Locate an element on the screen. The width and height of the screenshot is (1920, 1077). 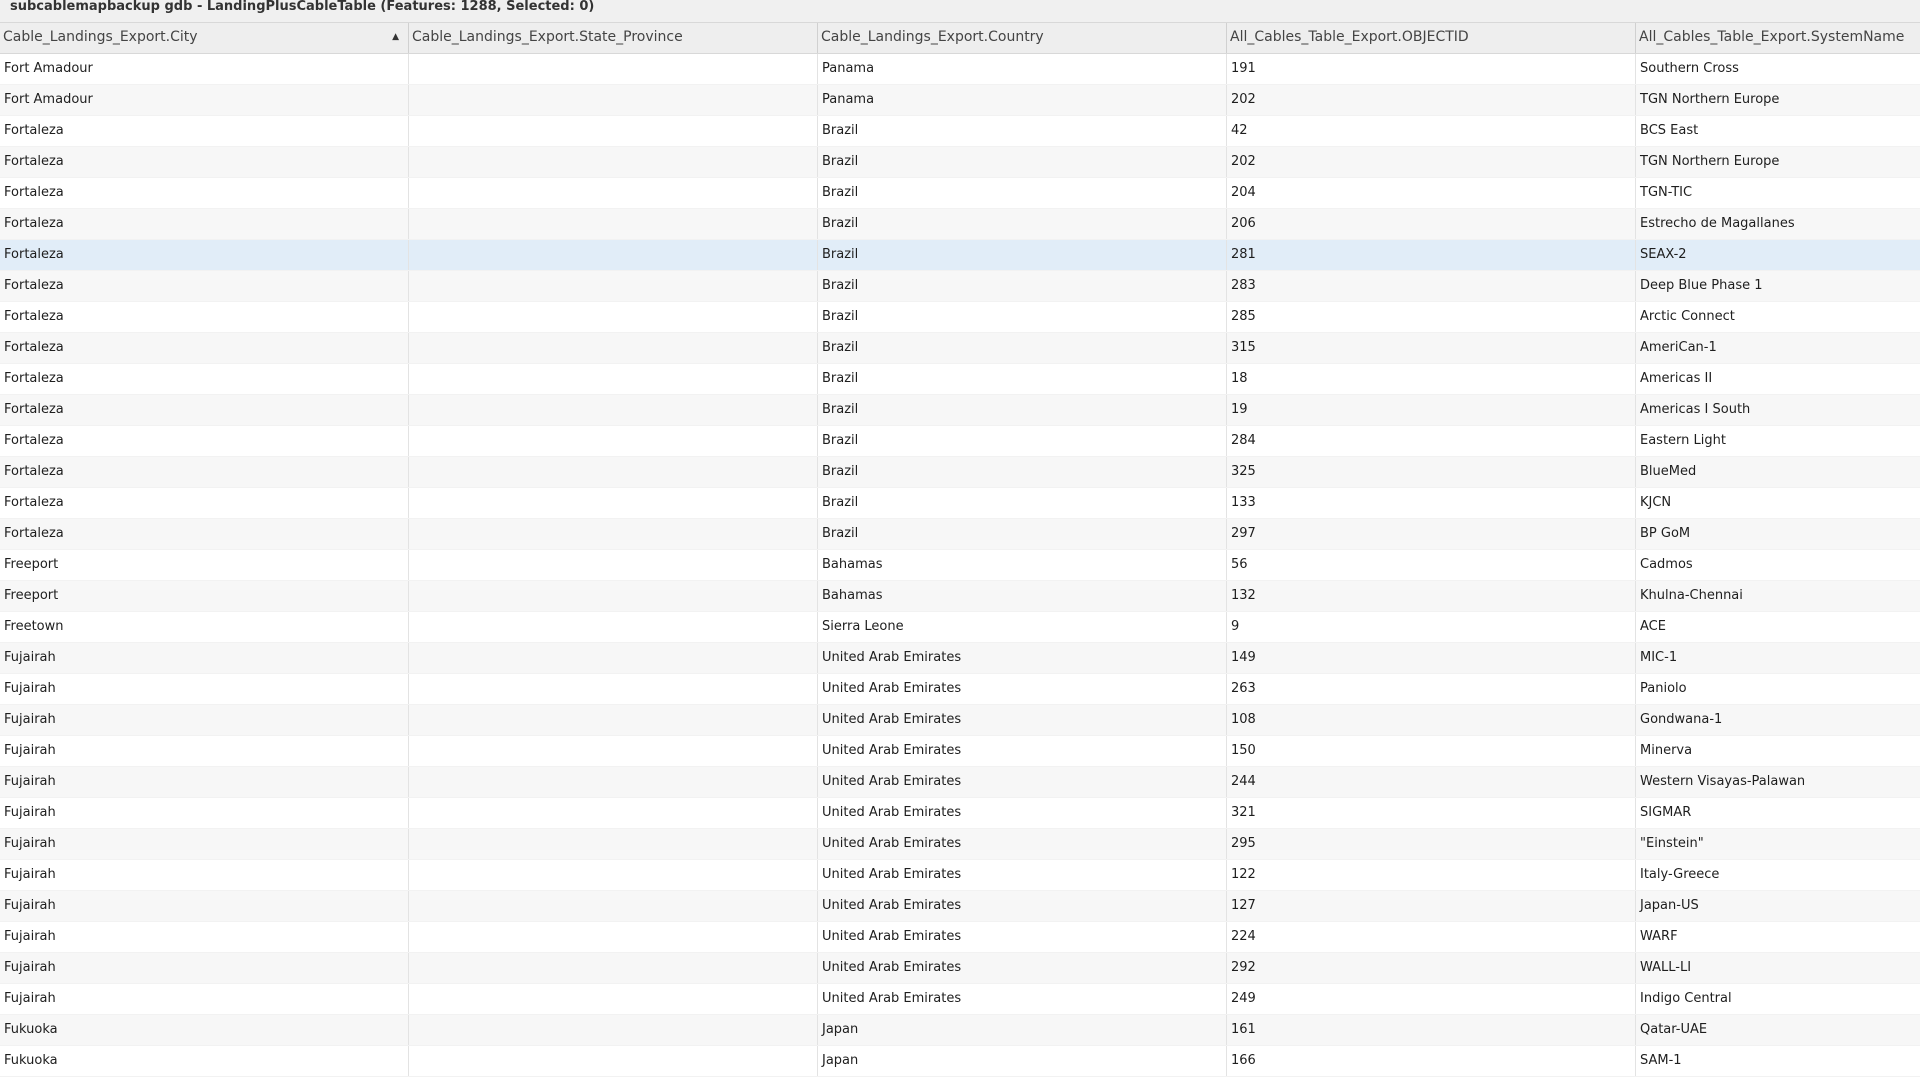
table-row: Freeport Bahamas 56 Cadmos is located at coordinates (960, 565).